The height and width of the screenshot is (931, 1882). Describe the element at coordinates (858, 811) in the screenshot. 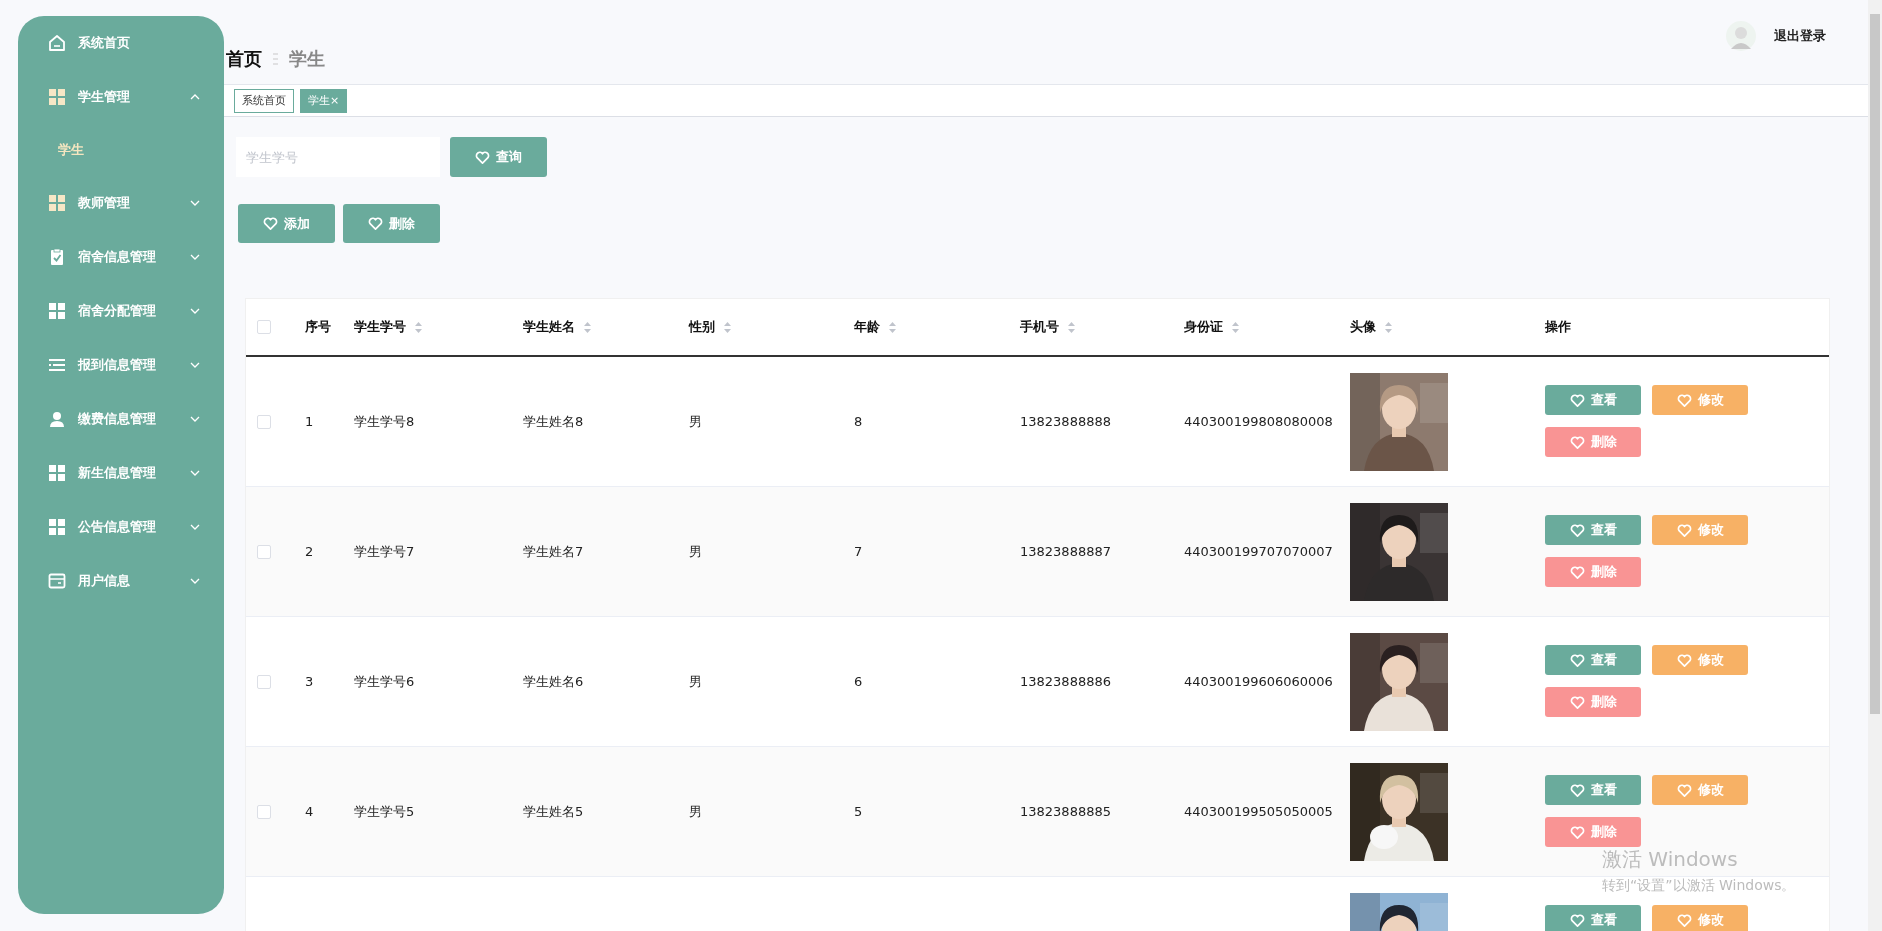

I see `table-cell: 5` at that location.